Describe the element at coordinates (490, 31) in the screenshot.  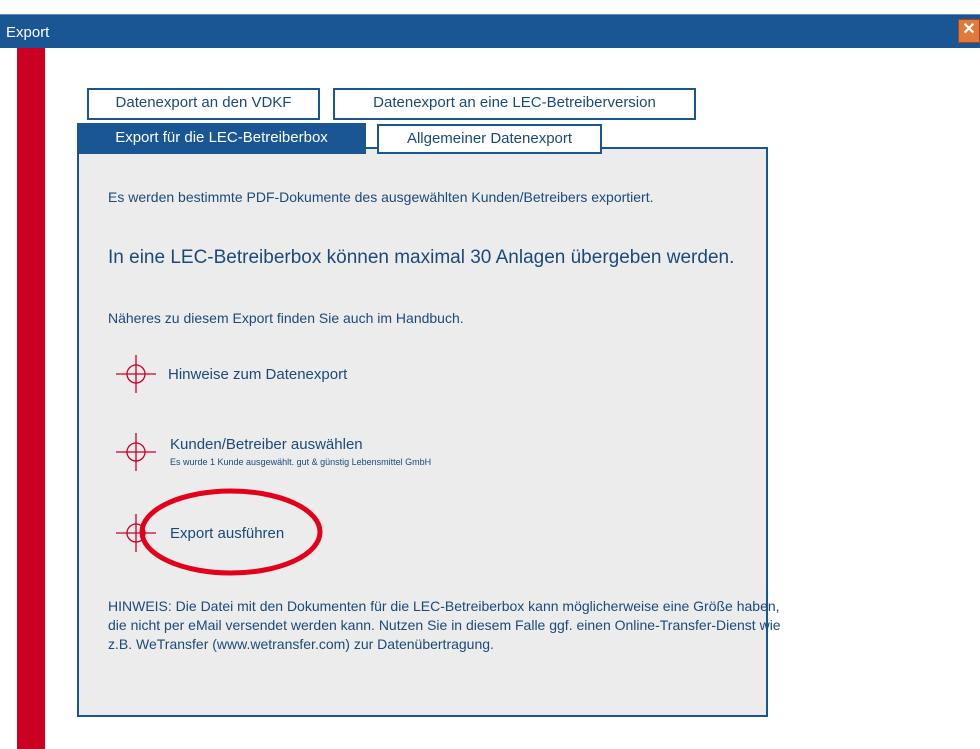
I see `title-bar: Export ✕` at that location.